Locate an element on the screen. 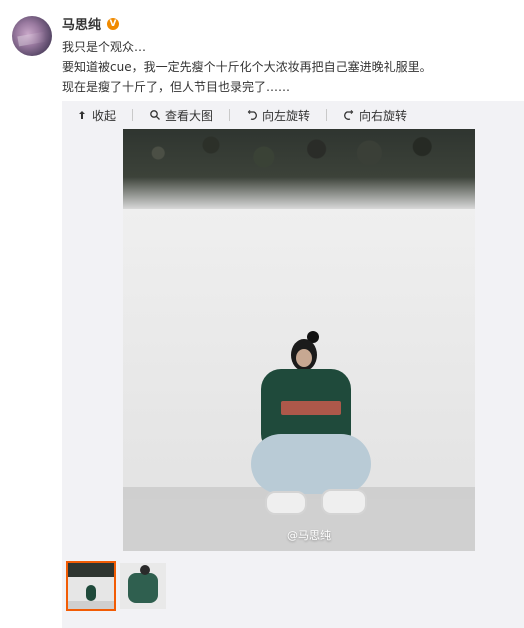 Image resolution: width=524 pixels, height=628 pixels. view-large-button: 查看大图 is located at coordinates (181, 115).